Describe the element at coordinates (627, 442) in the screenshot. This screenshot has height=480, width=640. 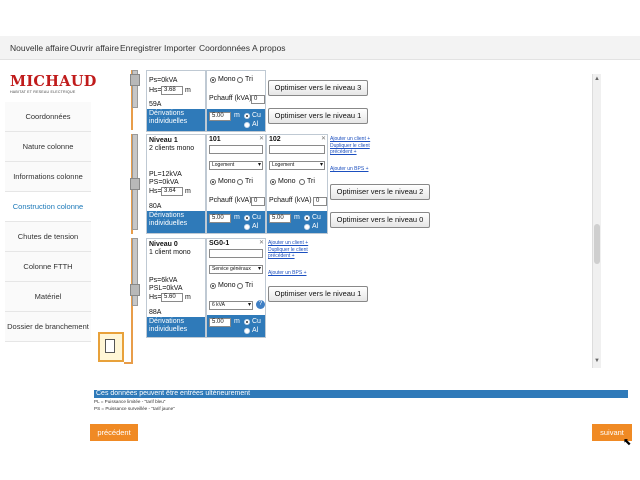
I see `mouse-cursor-icon: ⬉` at that location.